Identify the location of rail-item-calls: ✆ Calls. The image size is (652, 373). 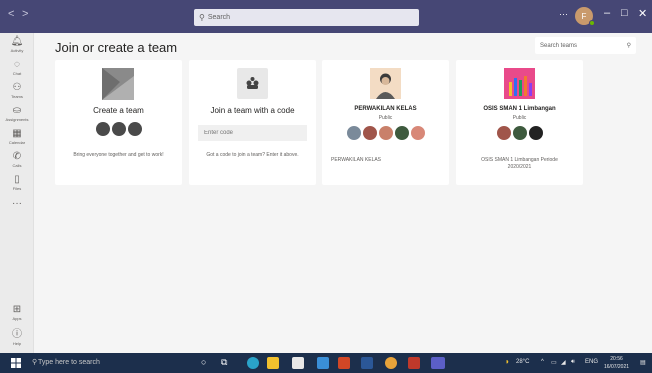
(17, 159).